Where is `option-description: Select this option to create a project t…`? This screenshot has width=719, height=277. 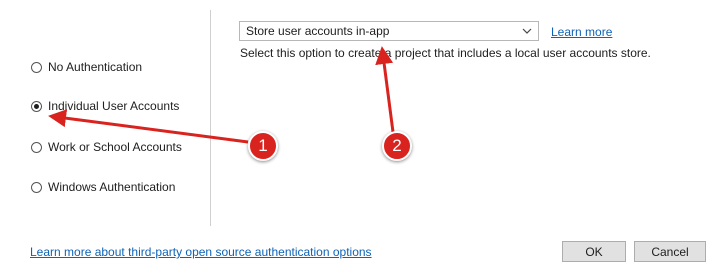
option-description: Select this option to create a project t… is located at coordinates (445, 53).